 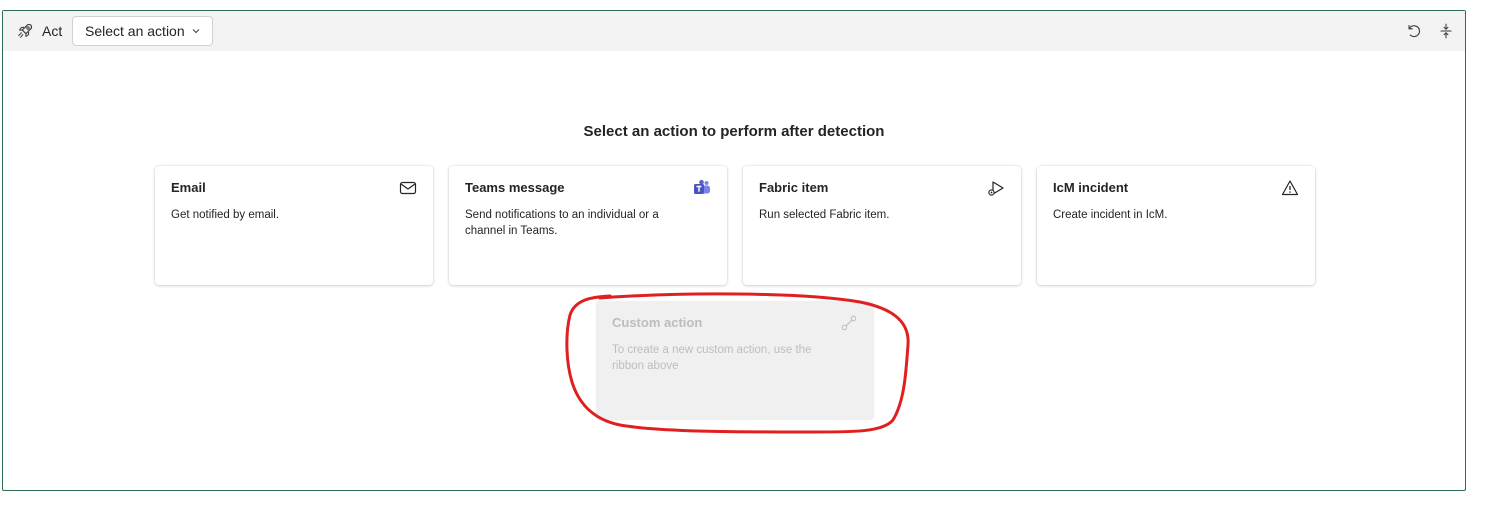 What do you see at coordinates (52, 31) in the screenshot?
I see `toolbar-title: Act` at bounding box center [52, 31].